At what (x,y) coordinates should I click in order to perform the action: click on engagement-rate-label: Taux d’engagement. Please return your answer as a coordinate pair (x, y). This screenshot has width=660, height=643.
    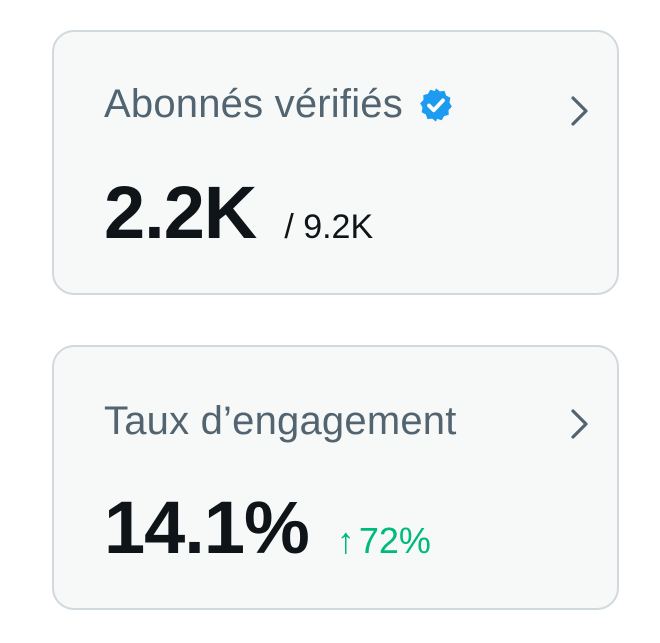
    Looking at the image, I should click on (280, 421).